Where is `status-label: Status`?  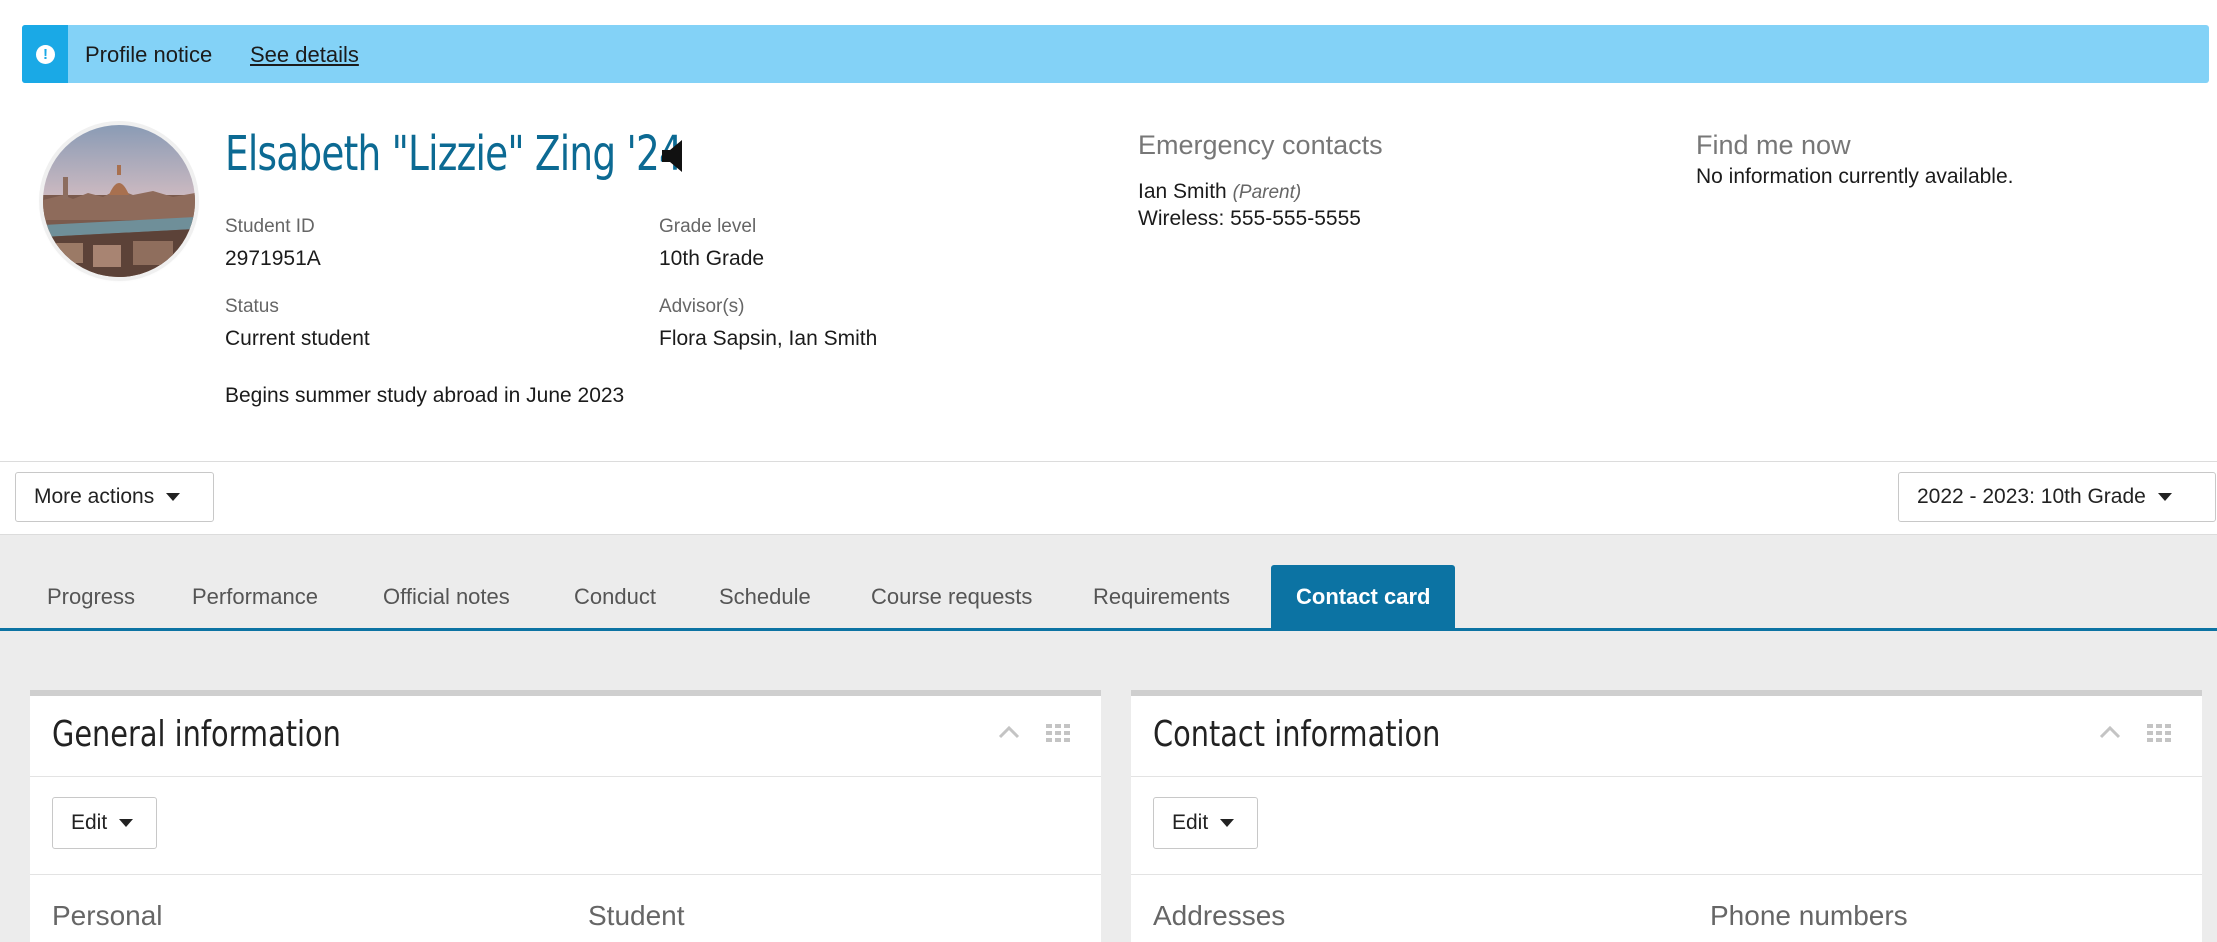
status-label: Status is located at coordinates (252, 306).